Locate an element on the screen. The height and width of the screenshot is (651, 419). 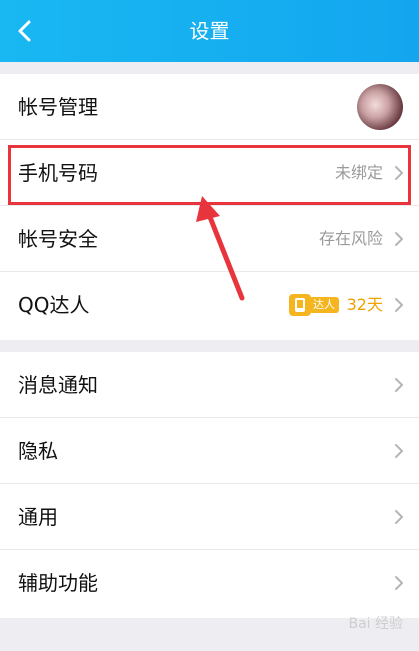
settings-row-general: 通用 is located at coordinates (209, 517).